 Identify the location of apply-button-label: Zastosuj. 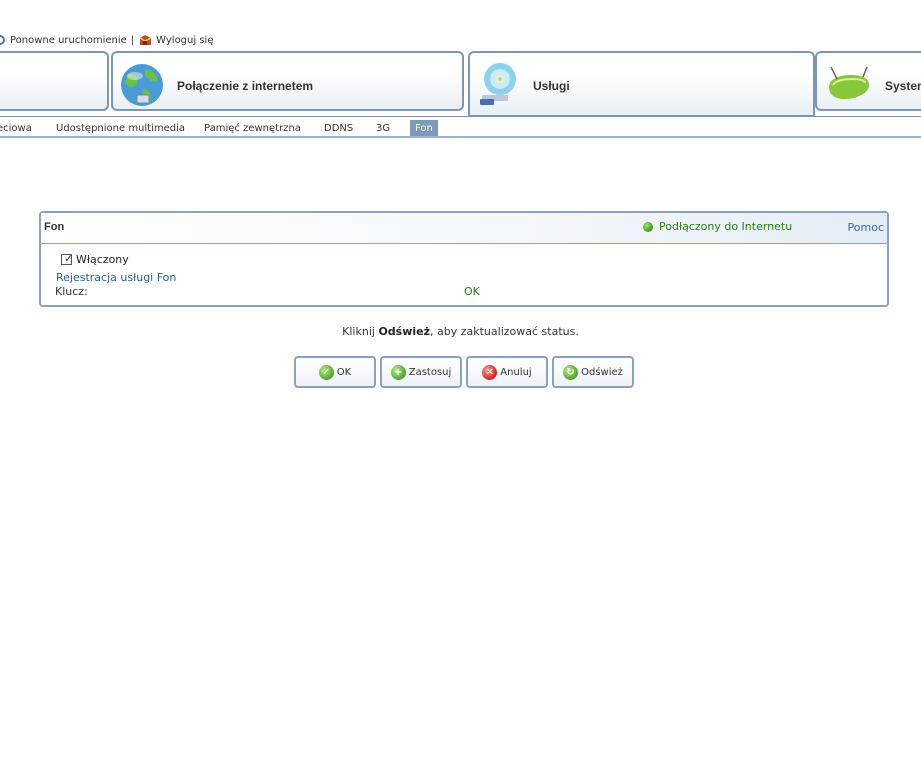
(430, 372).